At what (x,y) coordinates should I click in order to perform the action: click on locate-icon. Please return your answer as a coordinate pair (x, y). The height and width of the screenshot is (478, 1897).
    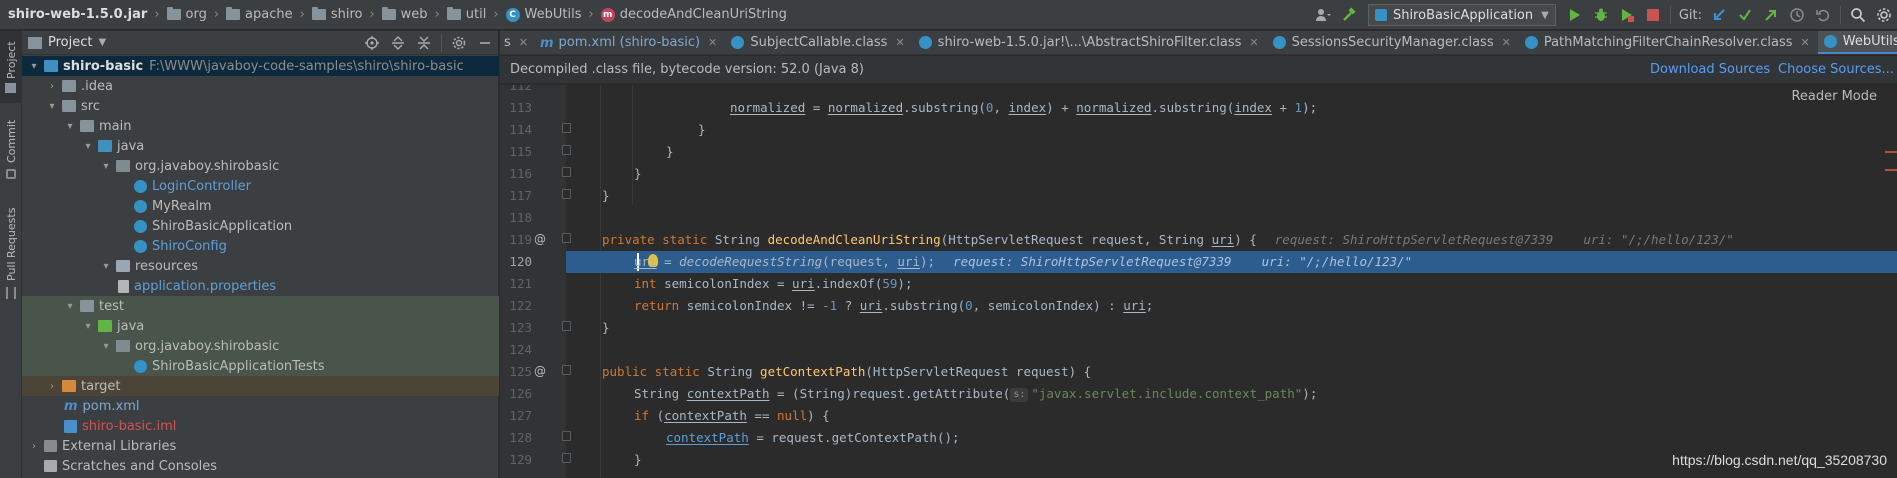
    Looking at the image, I should click on (372, 43).